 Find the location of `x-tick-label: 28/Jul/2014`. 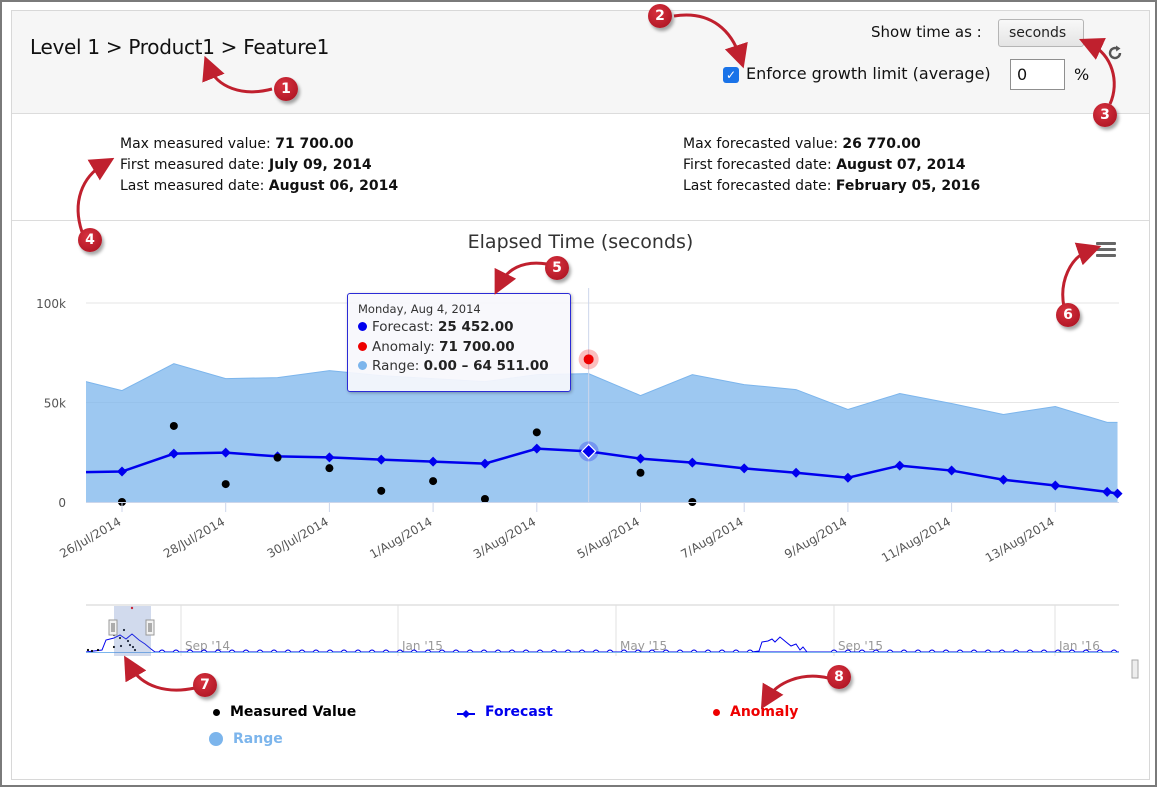

x-tick-label: 28/Jul/2014 is located at coordinates (194, 537).